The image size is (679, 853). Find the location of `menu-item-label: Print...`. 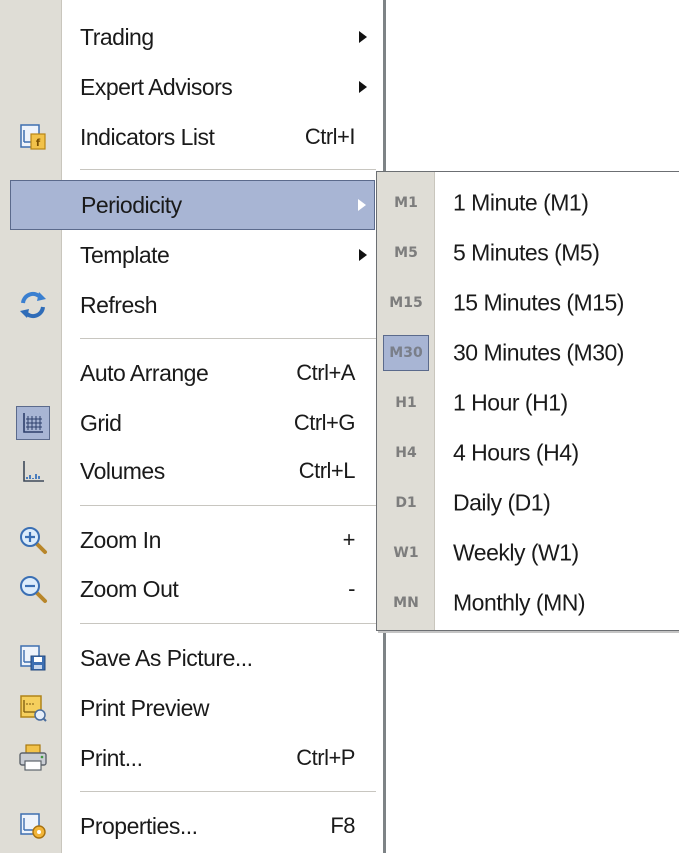

menu-item-label: Print... is located at coordinates (111, 757).